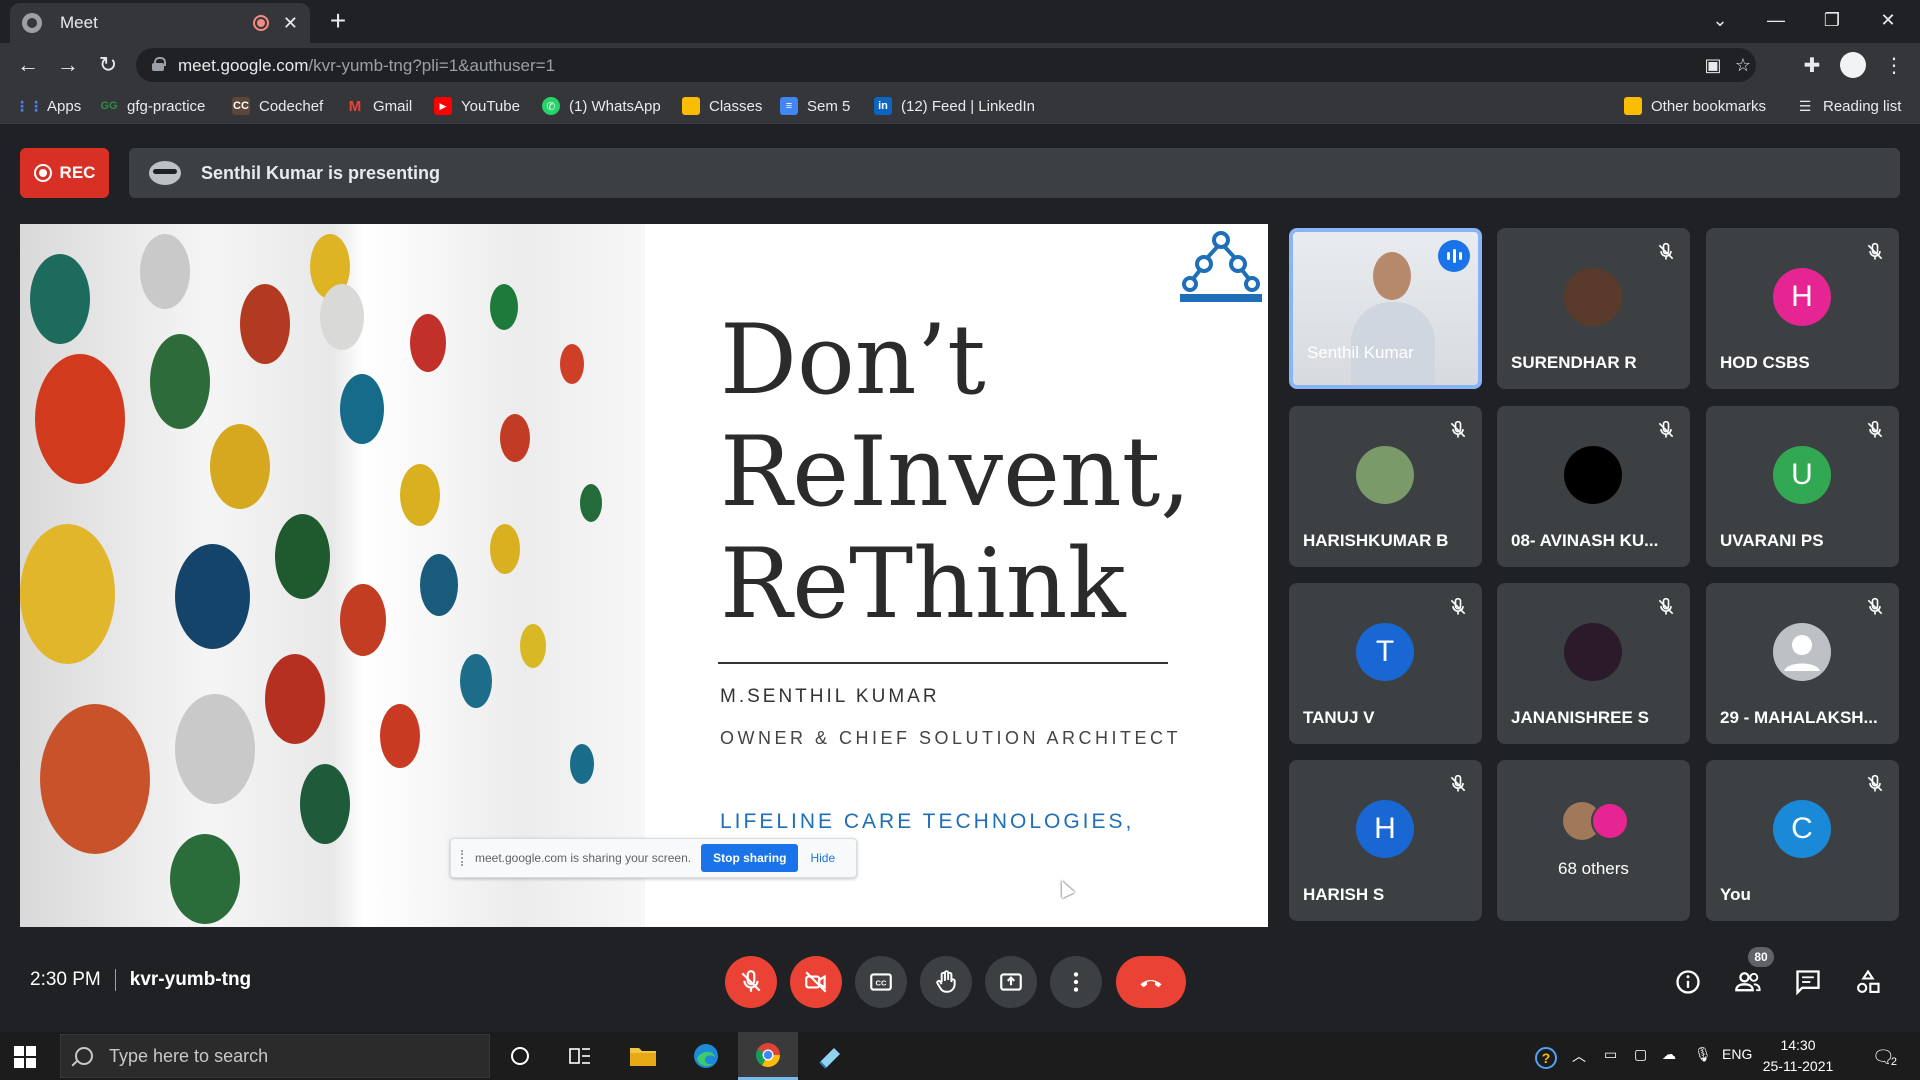  I want to click on bookmark-youtube: ▶ YouTube, so click(477, 106).